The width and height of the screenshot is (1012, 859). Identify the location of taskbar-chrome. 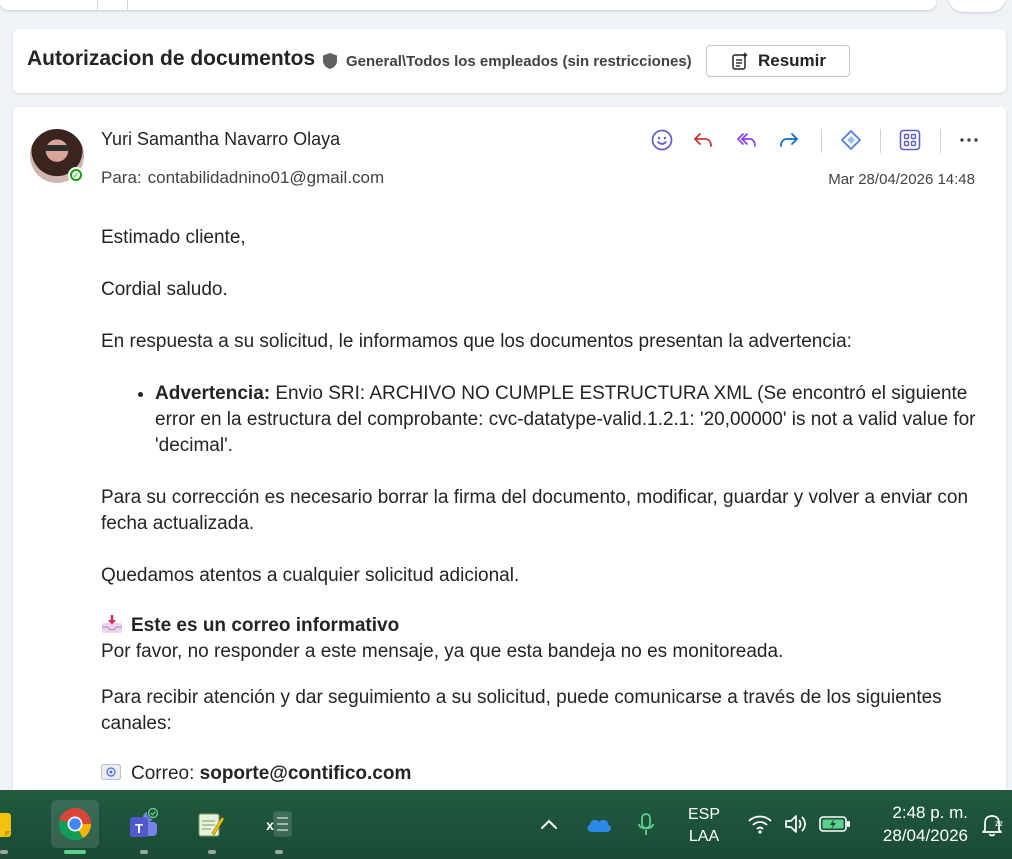
(75, 824).